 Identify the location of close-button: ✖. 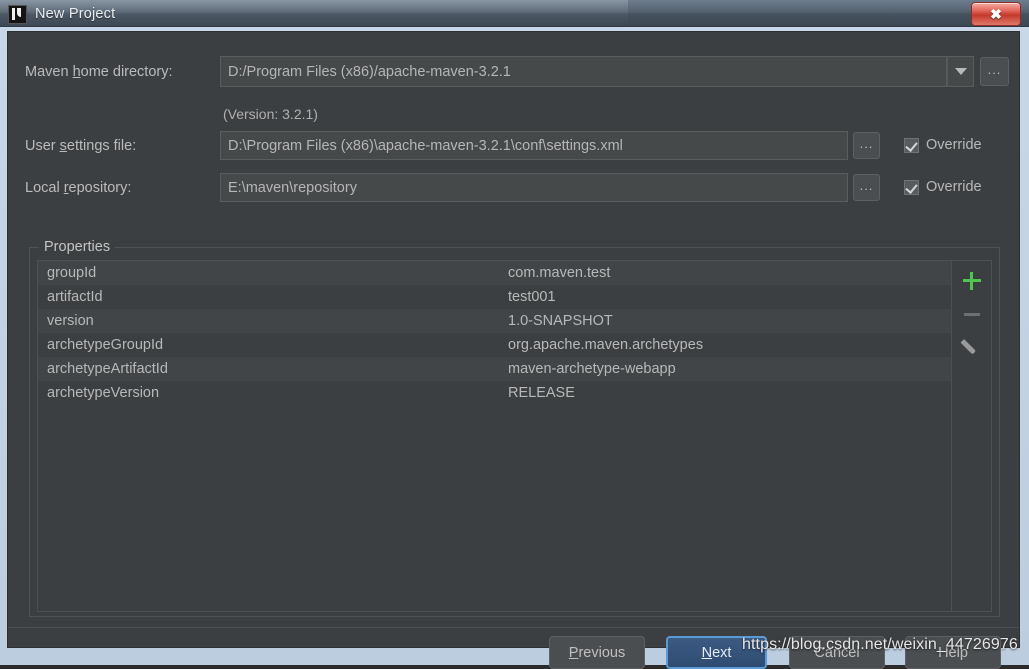
(996, 14).